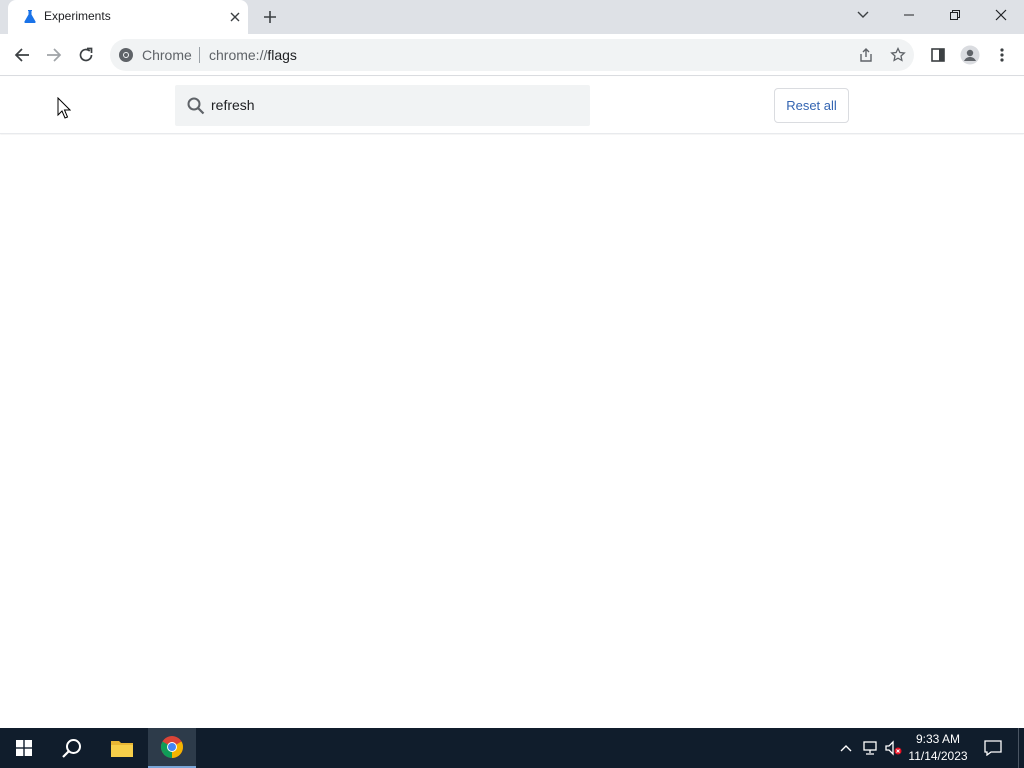 The width and height of the screenshot is (1024, 768). I want to click on back-button, so click(22, 55).